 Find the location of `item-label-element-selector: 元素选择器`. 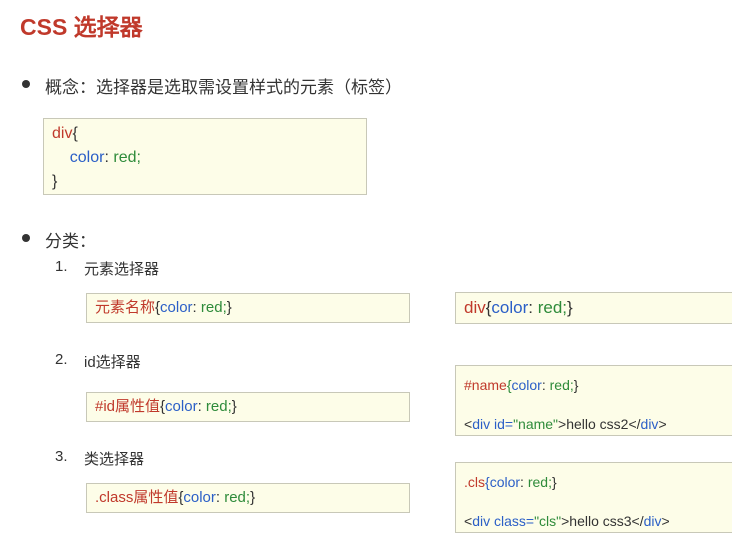

item-label-element-selector: 元素选择器 is located at coordinates (122, 269).